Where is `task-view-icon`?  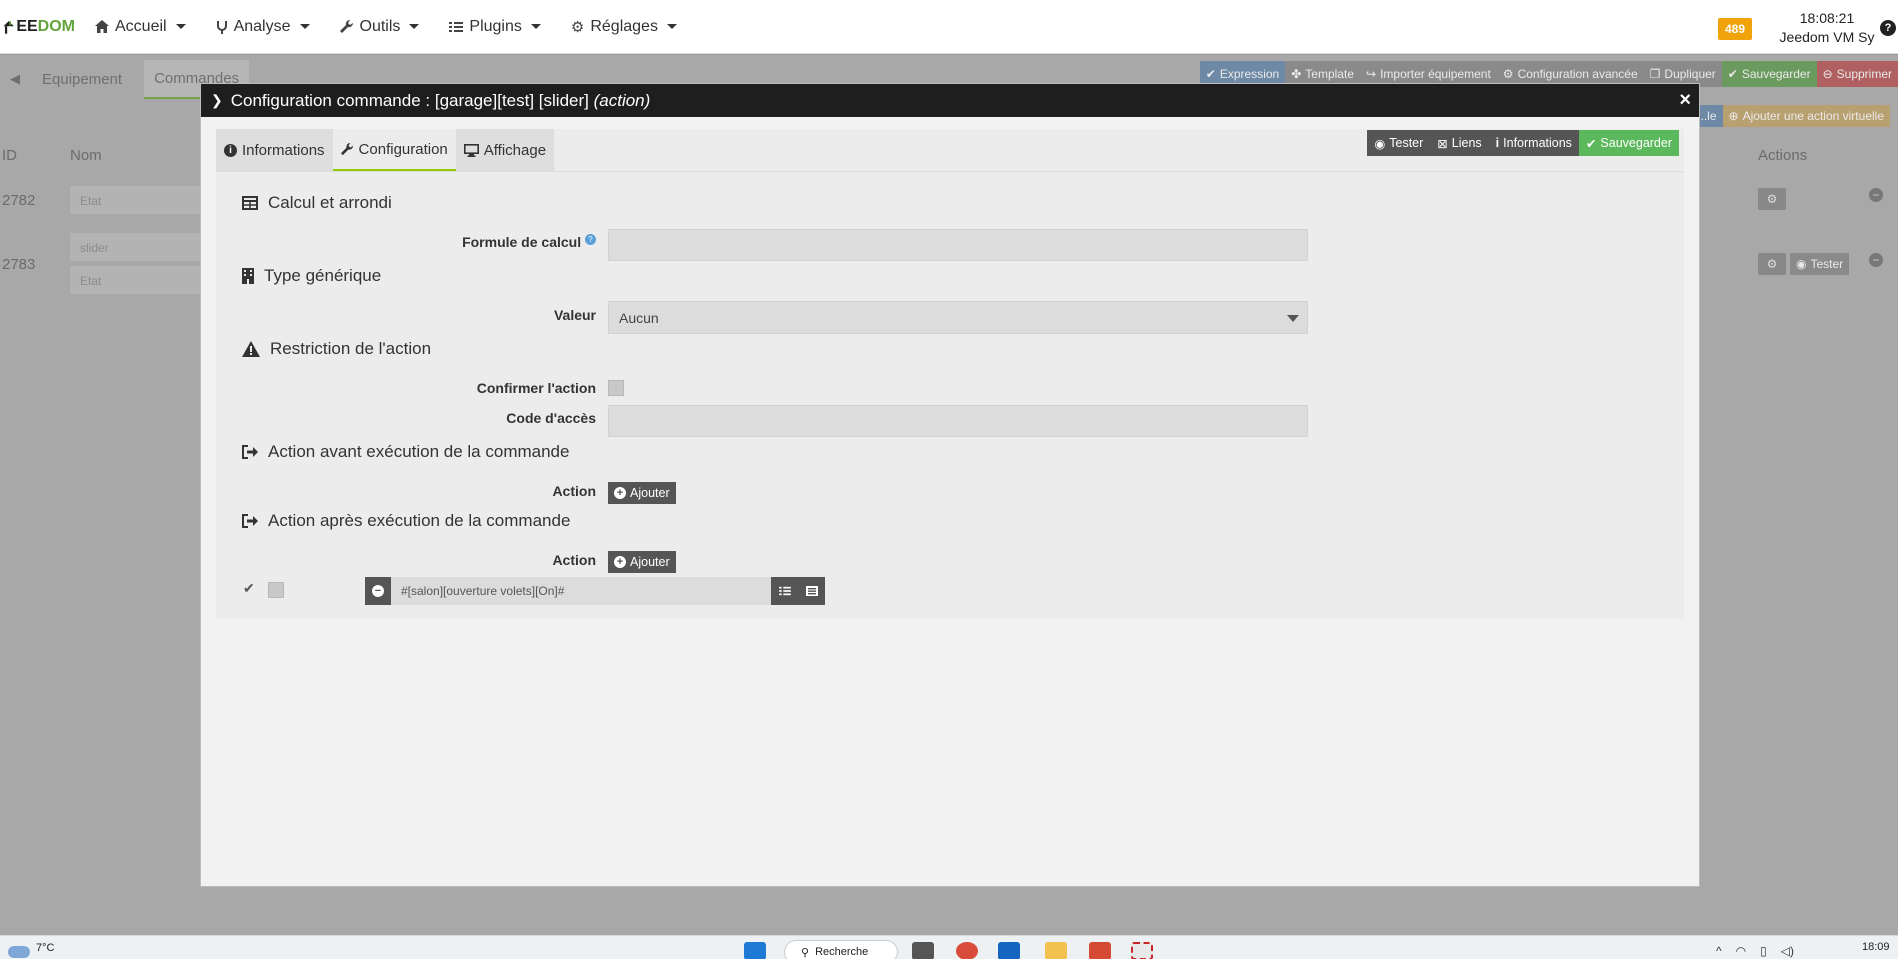
task-view-icon is located at coordinates (923, 950).